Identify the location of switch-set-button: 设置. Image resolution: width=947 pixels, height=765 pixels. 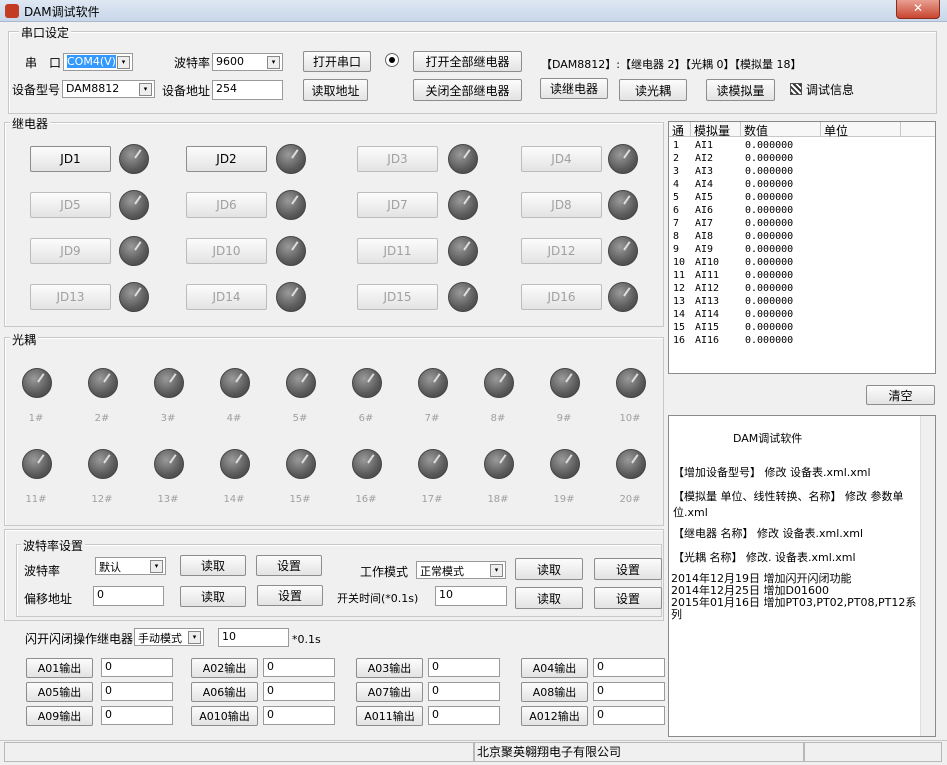
(628, 598).